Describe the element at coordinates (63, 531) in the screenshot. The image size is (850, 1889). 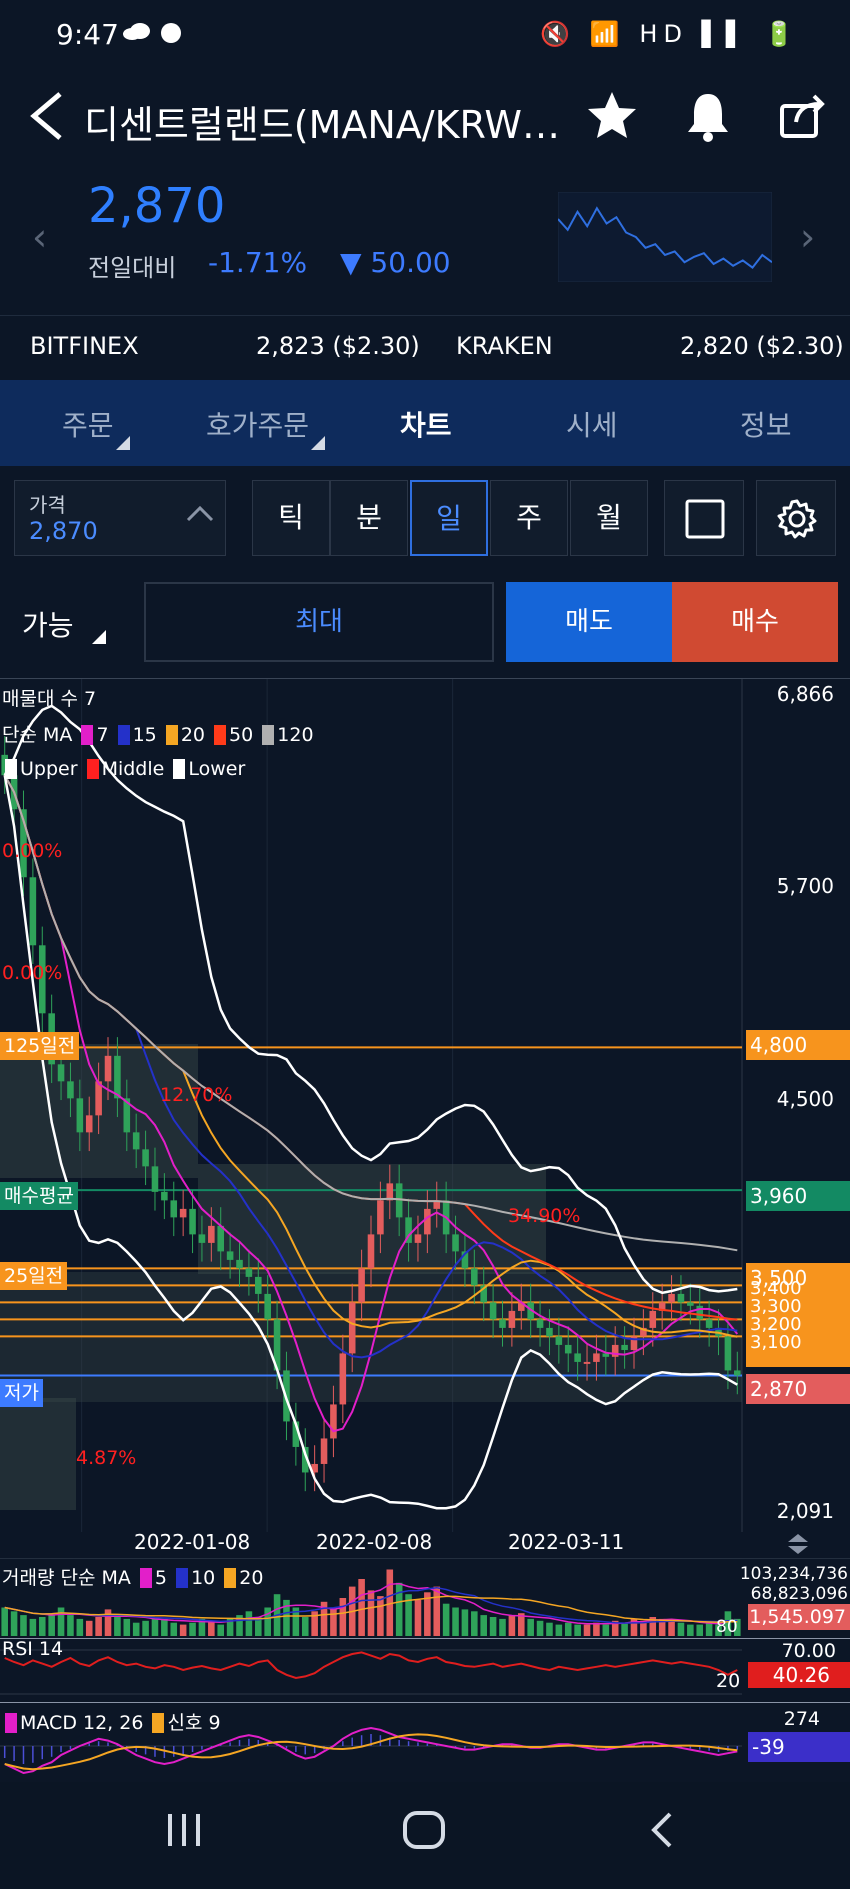
I see `price-selector-value: 2,870` at that location.